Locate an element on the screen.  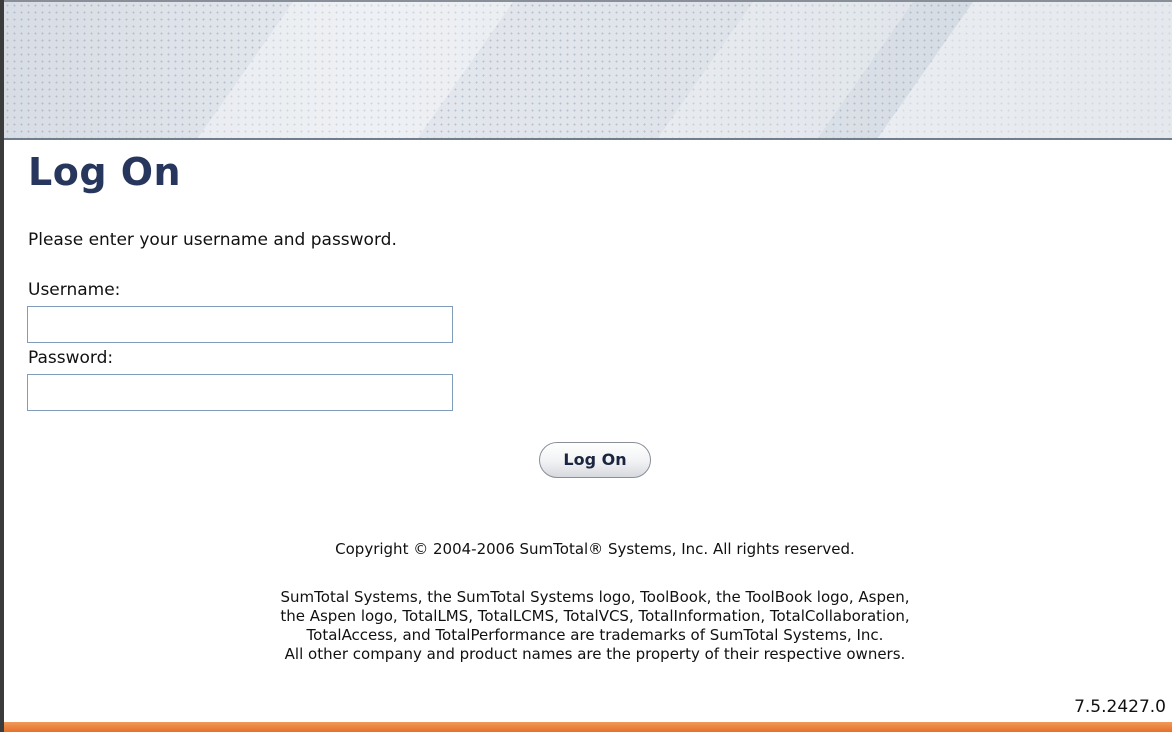
log-on-button: Log On is located at coordinates (595, 460).